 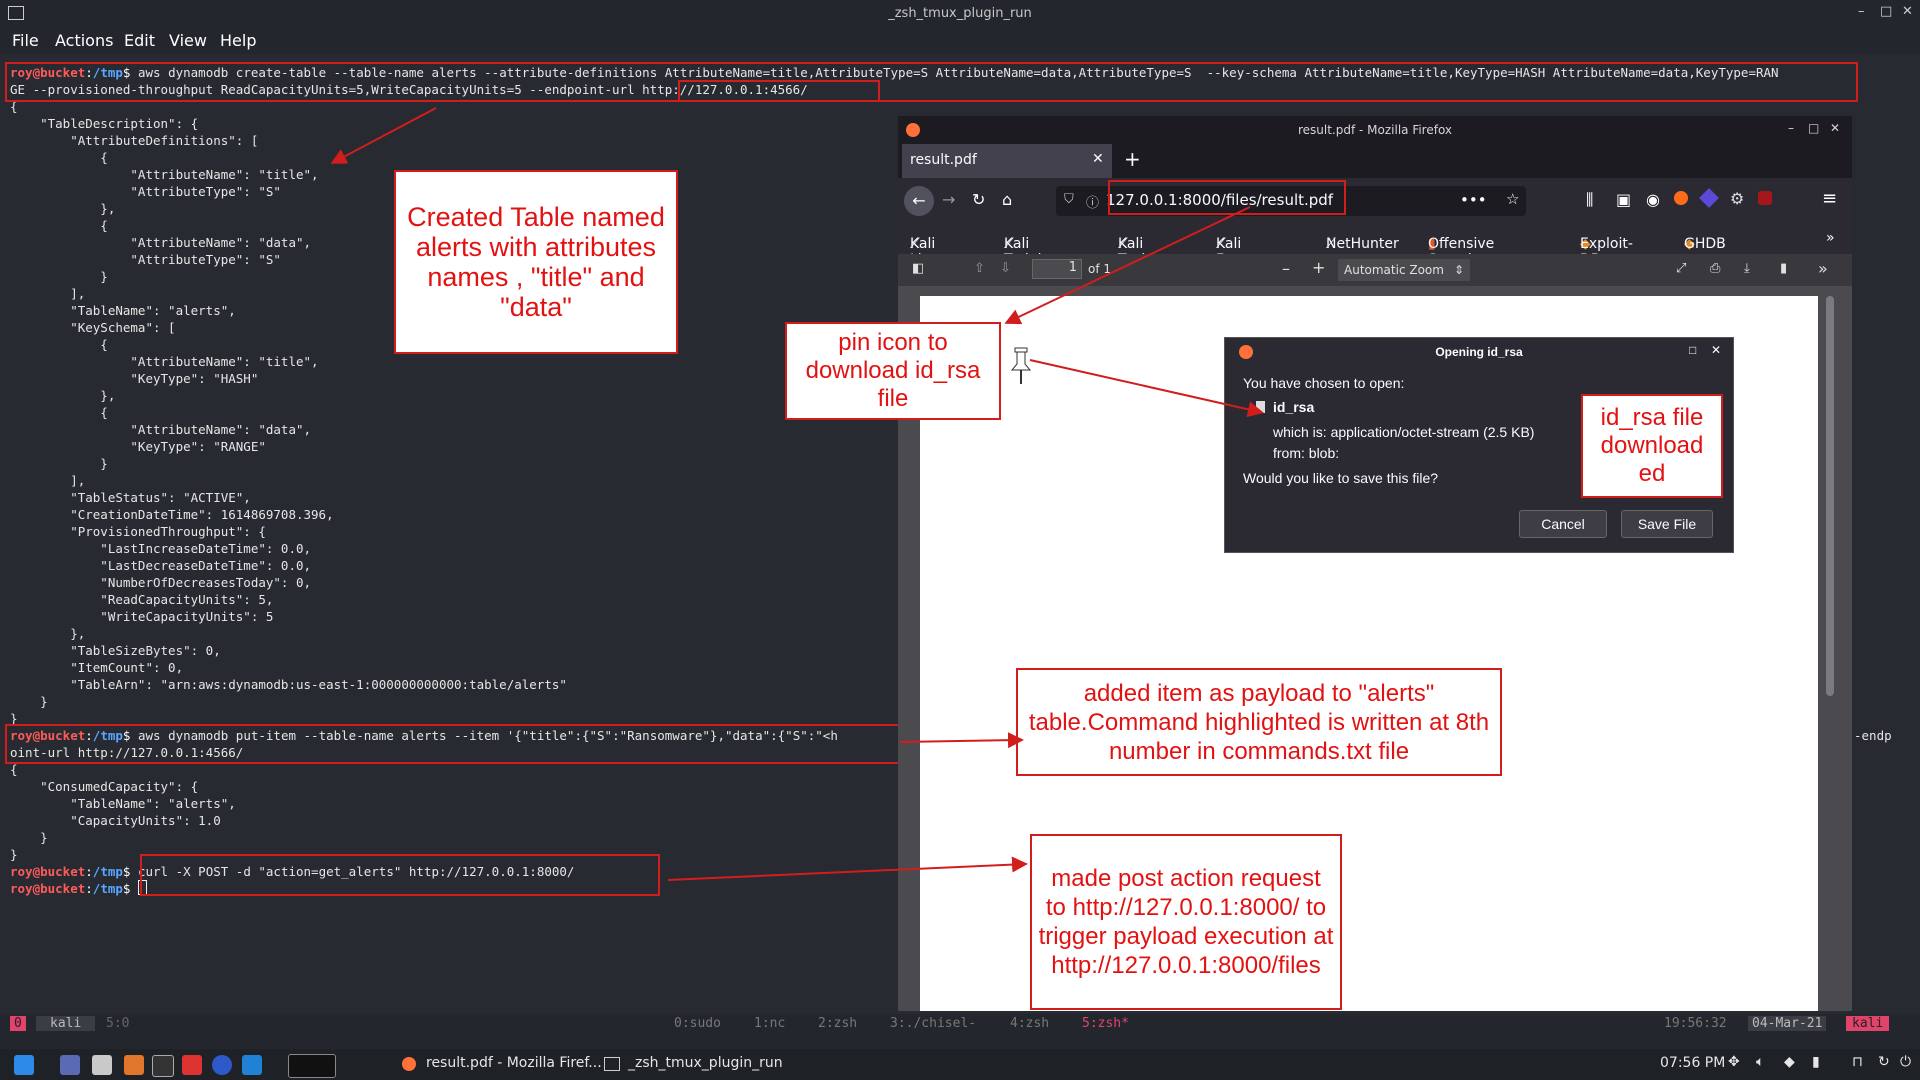 I want to click on file-manager-icon, so click(x=102, y=1065).